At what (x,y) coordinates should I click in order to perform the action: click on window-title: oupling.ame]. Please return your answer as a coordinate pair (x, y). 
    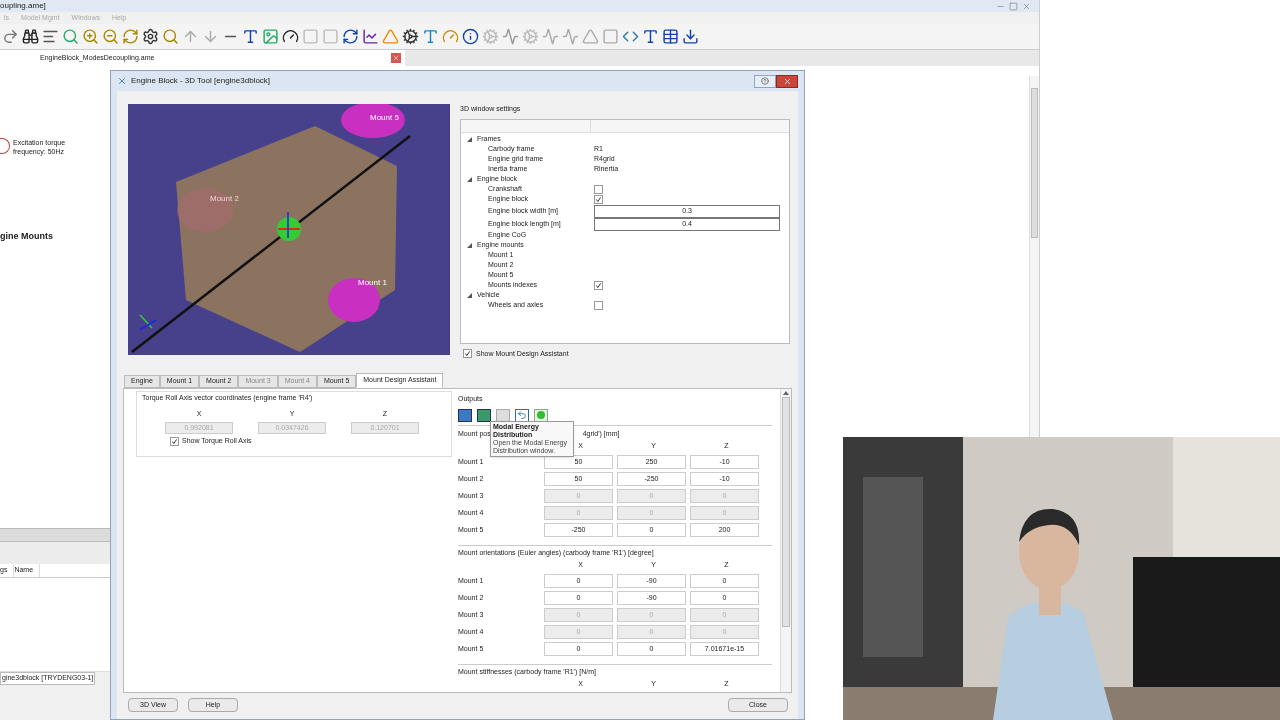
    Looking at the image, I should click on (23, 6).